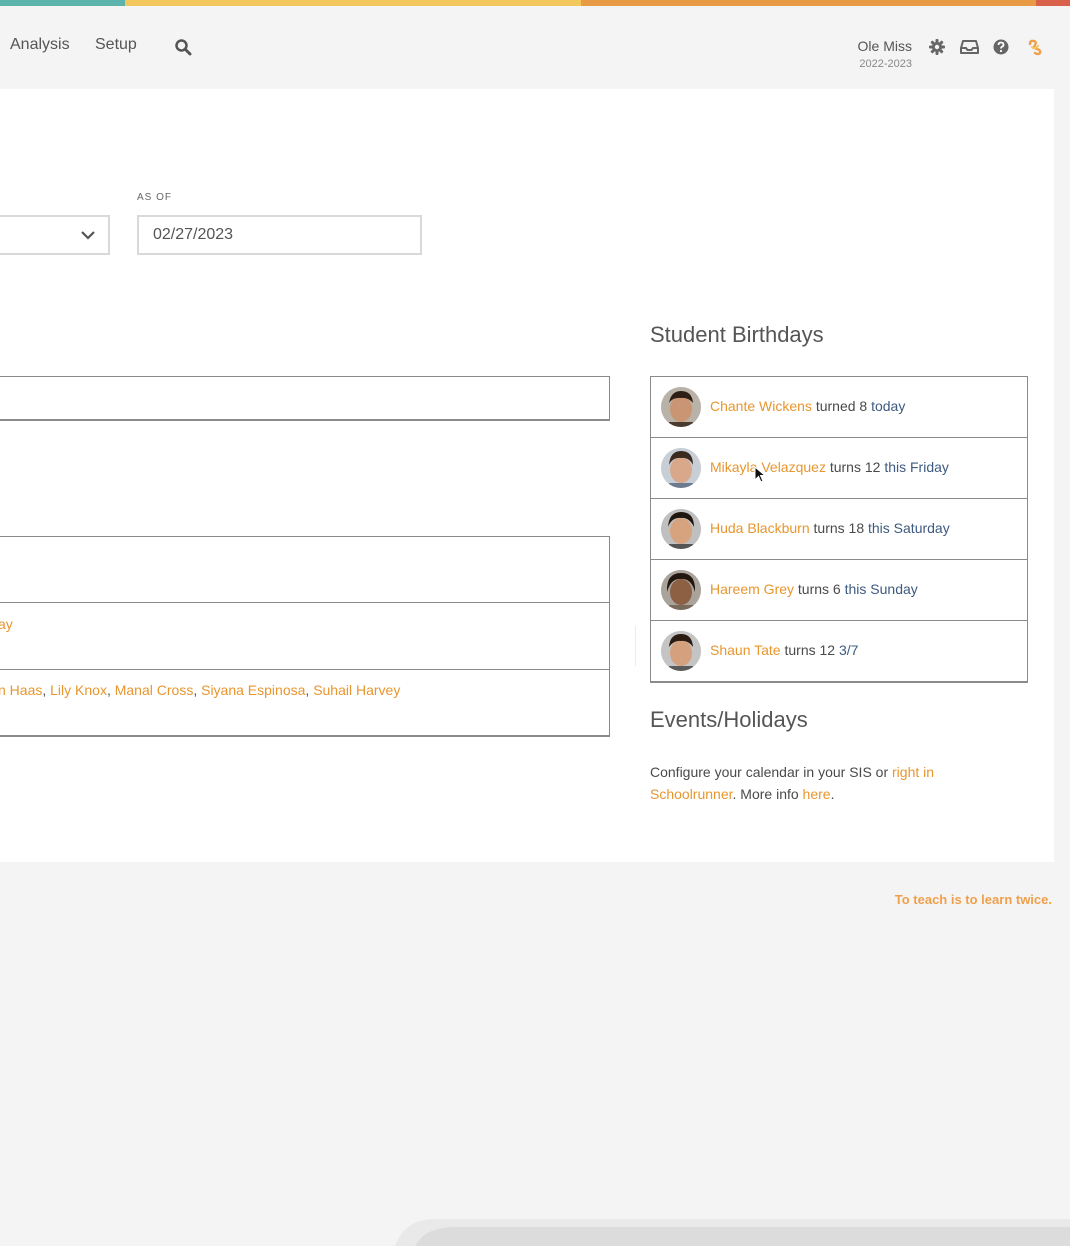 Image resolution: width=1070 pixels, height=1246 pixels. Describe the element at coordinates (40, 45) in the screenshot. I see `nav-analysis: Analysis` at that location.